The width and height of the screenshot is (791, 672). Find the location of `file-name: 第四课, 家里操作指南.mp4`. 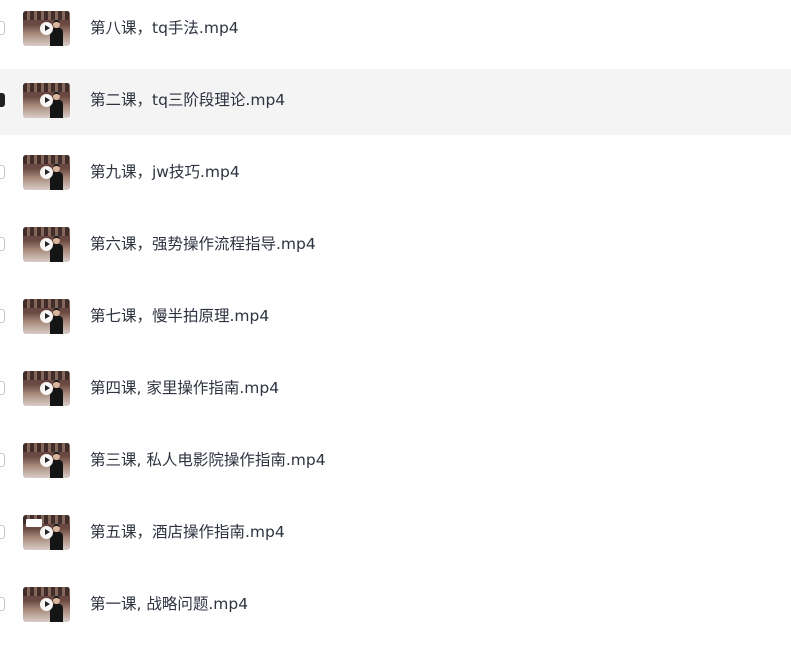

file-name: 第四课, 家里操作指南.mp4 is located at coordinates (184, 388).